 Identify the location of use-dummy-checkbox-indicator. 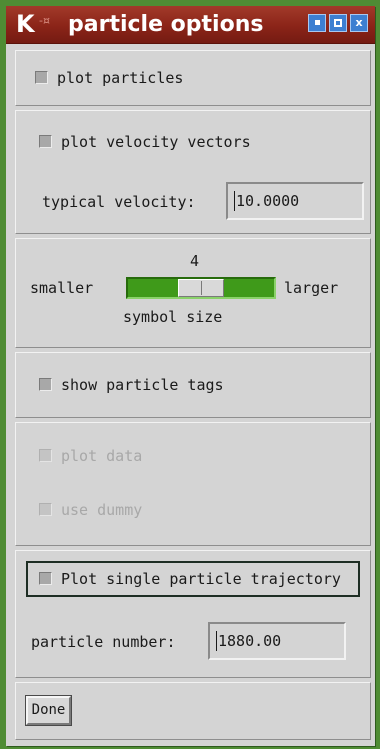
(45, 509).